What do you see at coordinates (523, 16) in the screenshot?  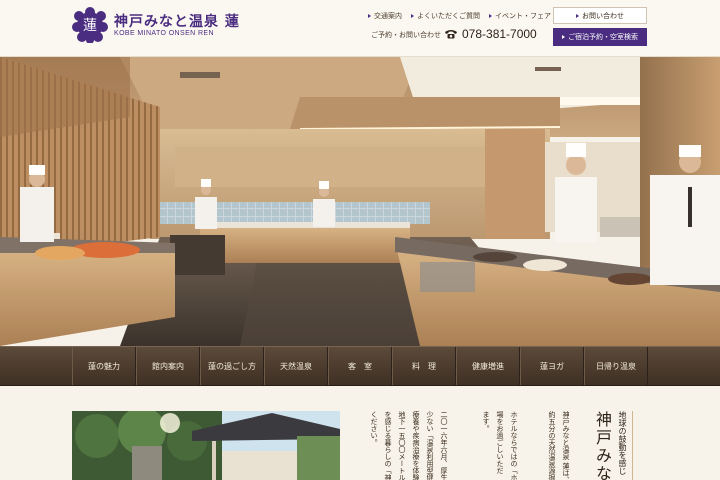 I see `util-link-label: イベント・フェア` at bounding box center [523, 16].